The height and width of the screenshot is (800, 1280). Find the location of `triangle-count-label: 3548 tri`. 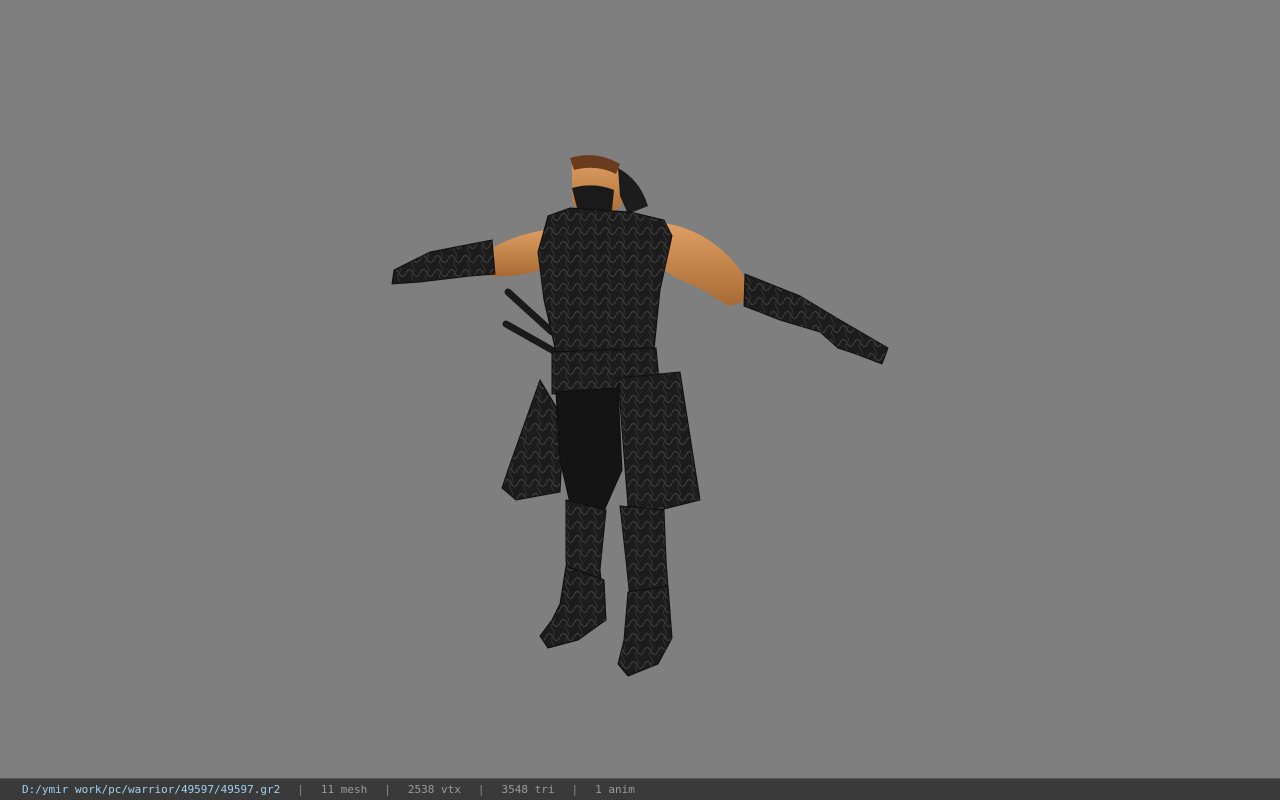

triangle-count-label: 3548 tri is located at coordinates (528, 789).